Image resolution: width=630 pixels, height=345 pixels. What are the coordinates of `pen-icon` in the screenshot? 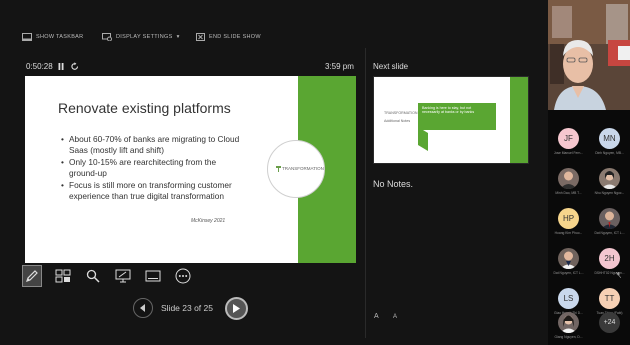 It's located at (32, 276).